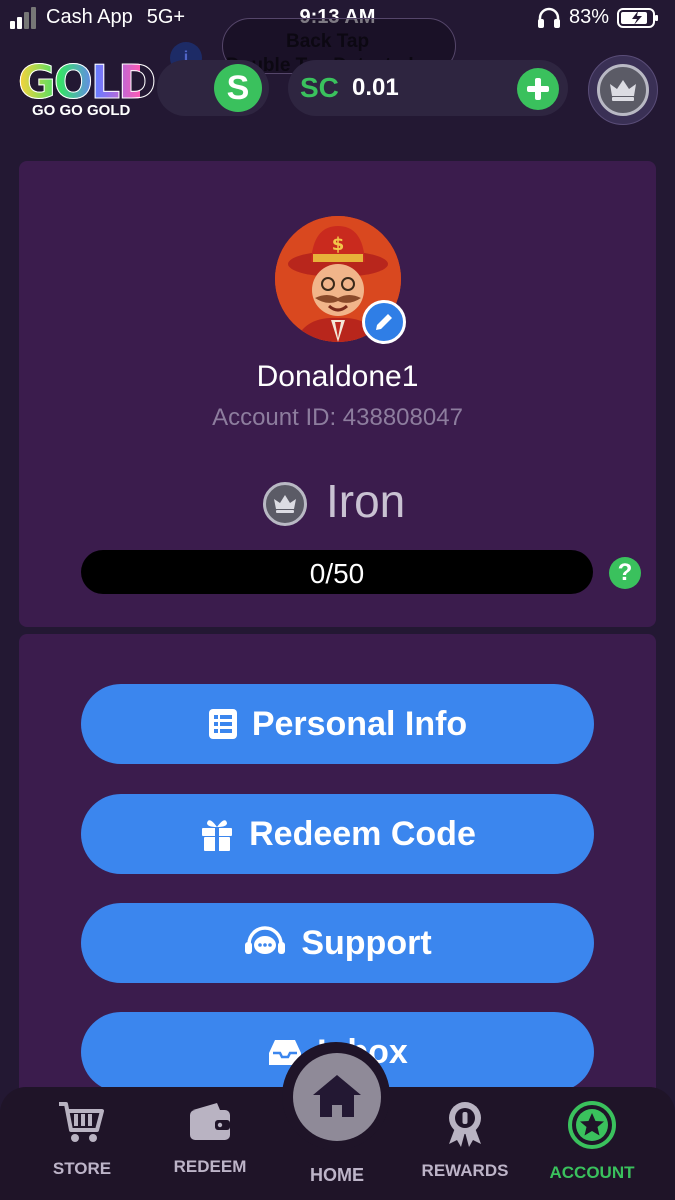 The width and height of the screenshot is (675, 1200). I want to click on redeem-code-button: Redeem Code, so click(337, 834).